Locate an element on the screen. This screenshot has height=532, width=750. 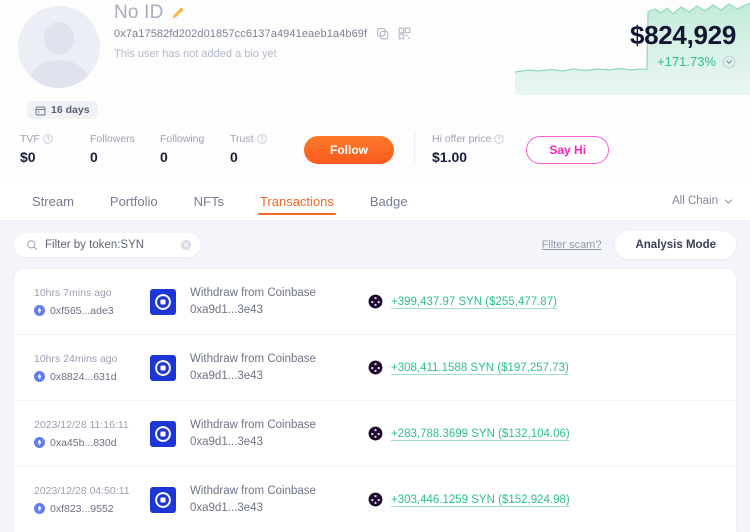
tx-meta: 10hrs 24mins ago 0x8824...631d is located at coordinates (92, 368).